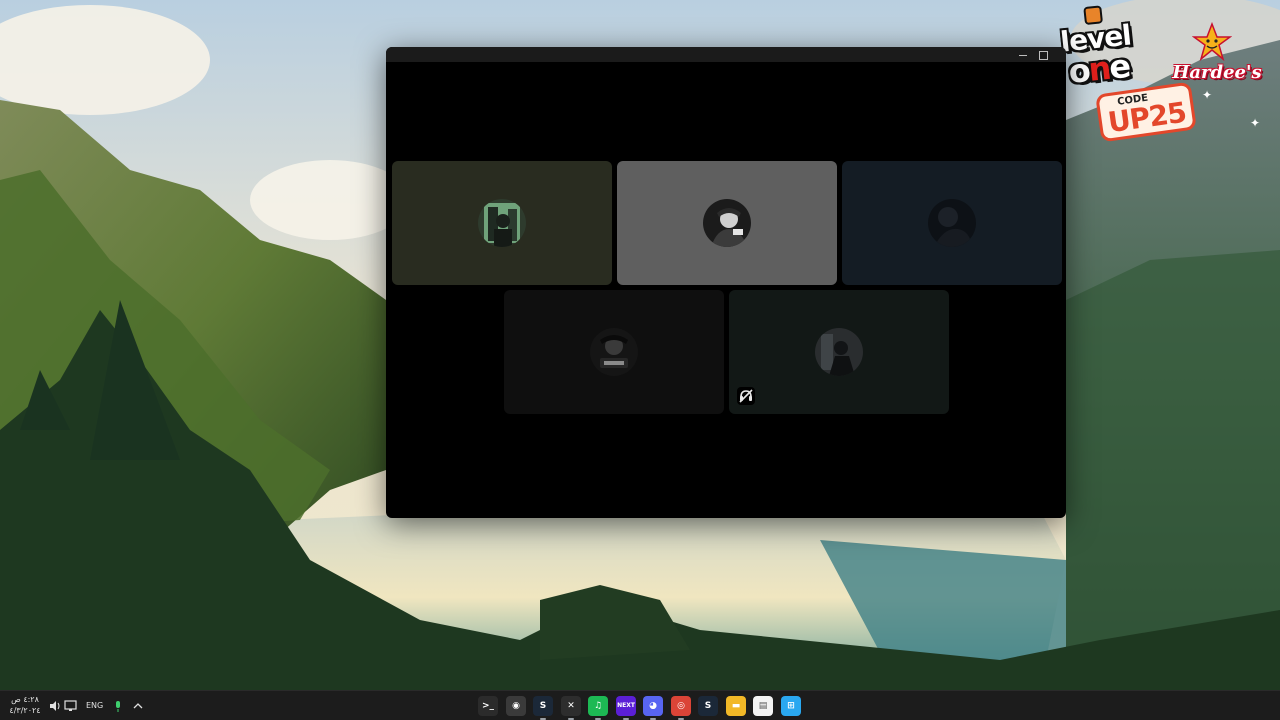 The image size is (1280, 720). I want to click on file-explorer-icon: ▬, so click(736, 706).